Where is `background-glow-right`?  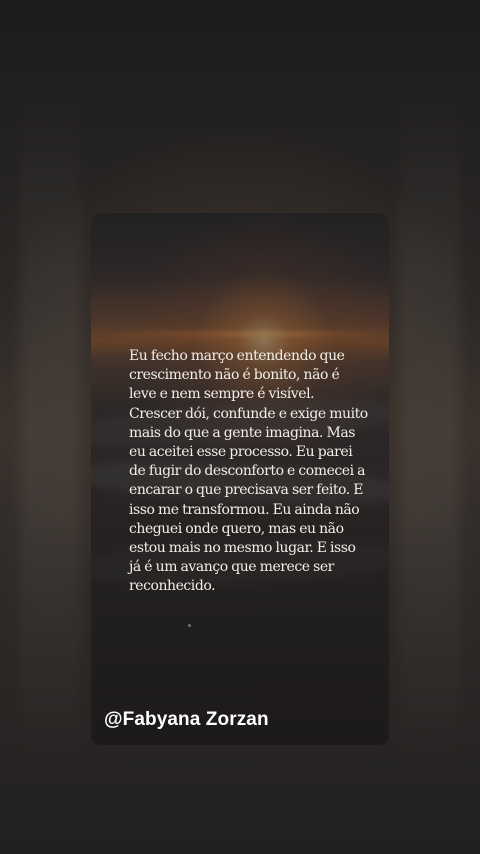 background-glow-right is located at coordinates (430, 430).